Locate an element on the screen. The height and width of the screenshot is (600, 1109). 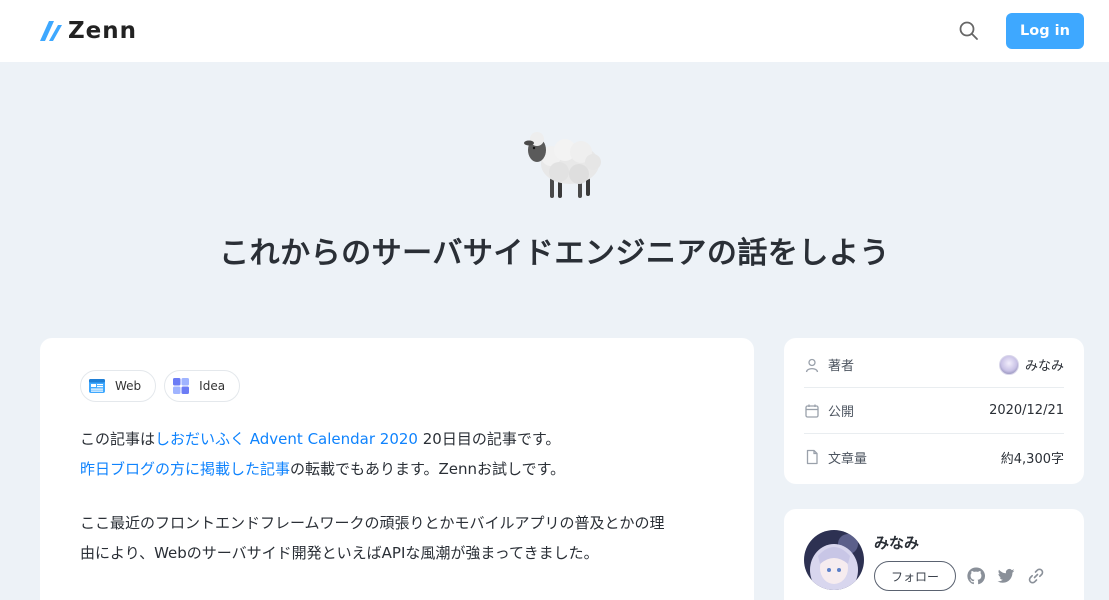
intro-prefix: この記事は is located at coordinates (118, 439).